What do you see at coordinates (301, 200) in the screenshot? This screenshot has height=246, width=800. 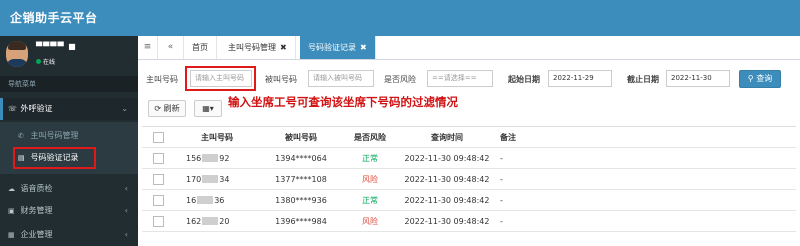 I see `callee-cell: 1380****936` at bounding box center [301, 200].